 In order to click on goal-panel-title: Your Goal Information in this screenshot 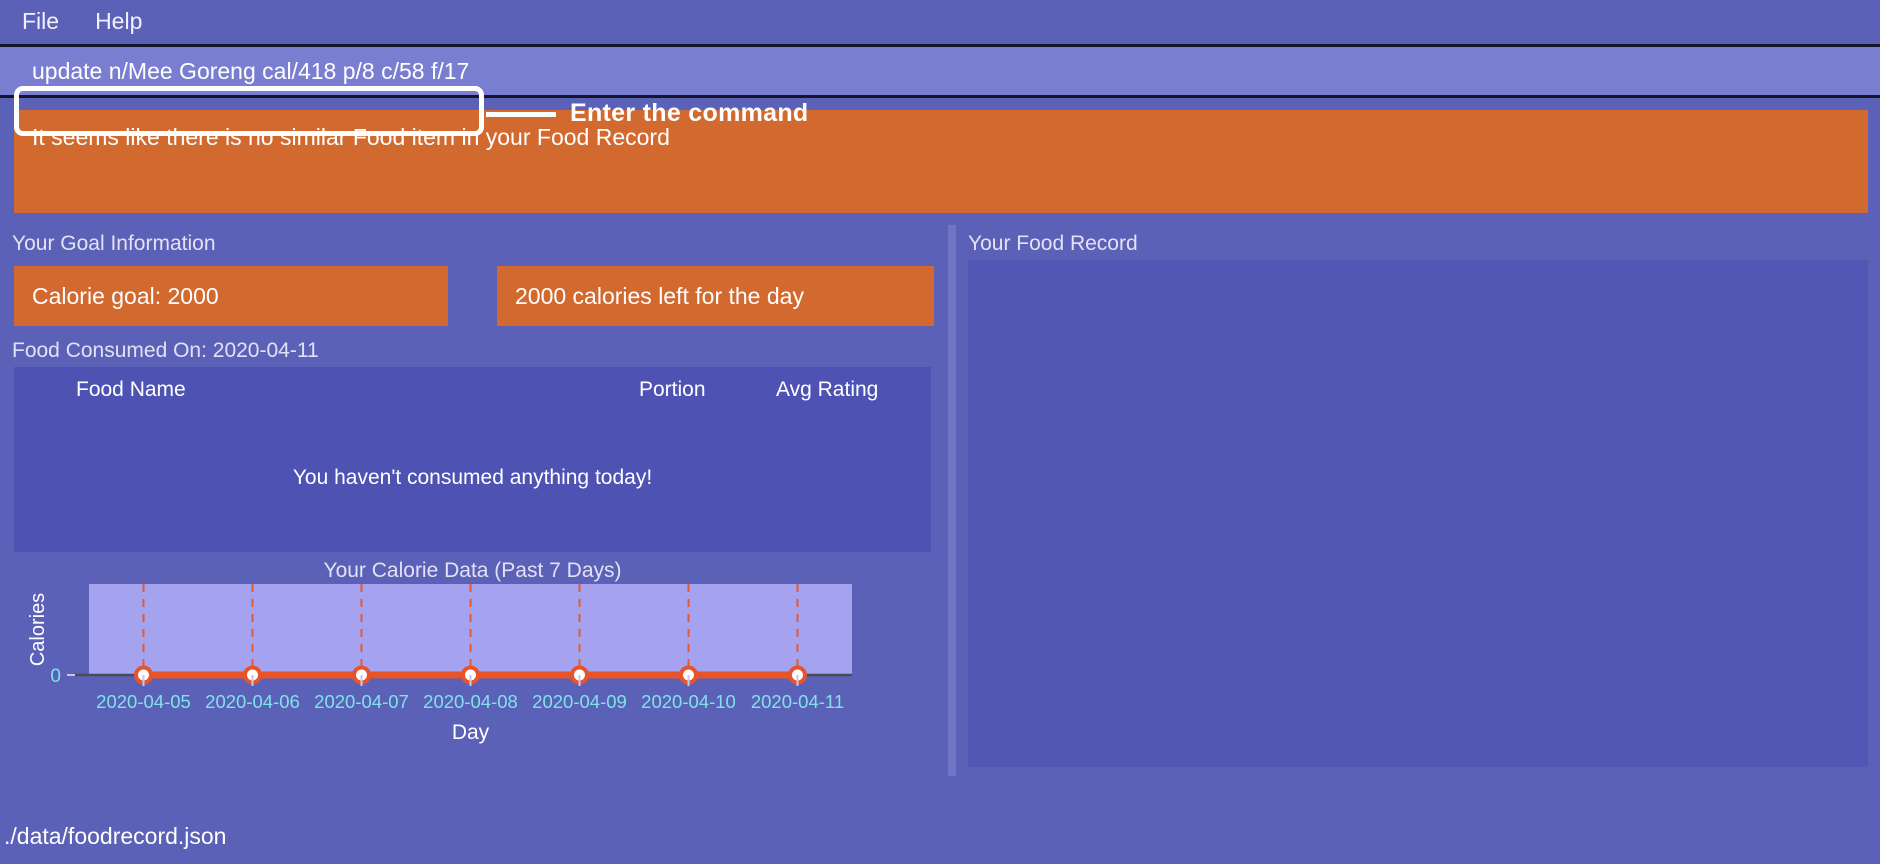, I will do `click(114, 243)`.